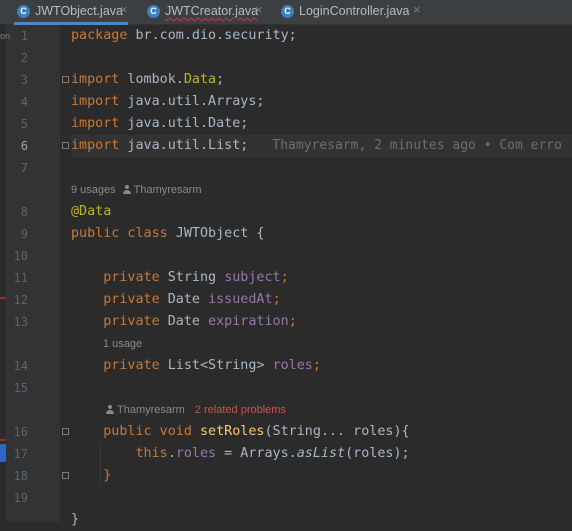 The width and height of the screenshot is (572, 531). I want to click on line-number: 14, so click(17, 366).